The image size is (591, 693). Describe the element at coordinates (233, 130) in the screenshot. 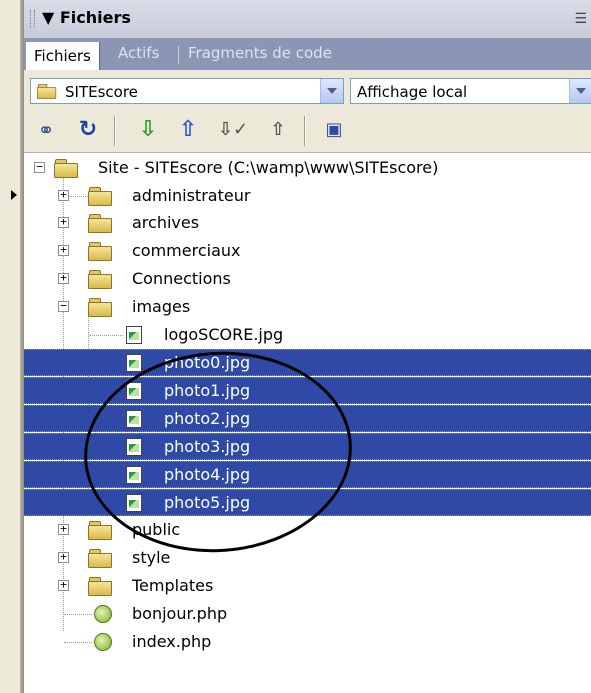

I see `checkout-icon: ⇩✓` at that location.